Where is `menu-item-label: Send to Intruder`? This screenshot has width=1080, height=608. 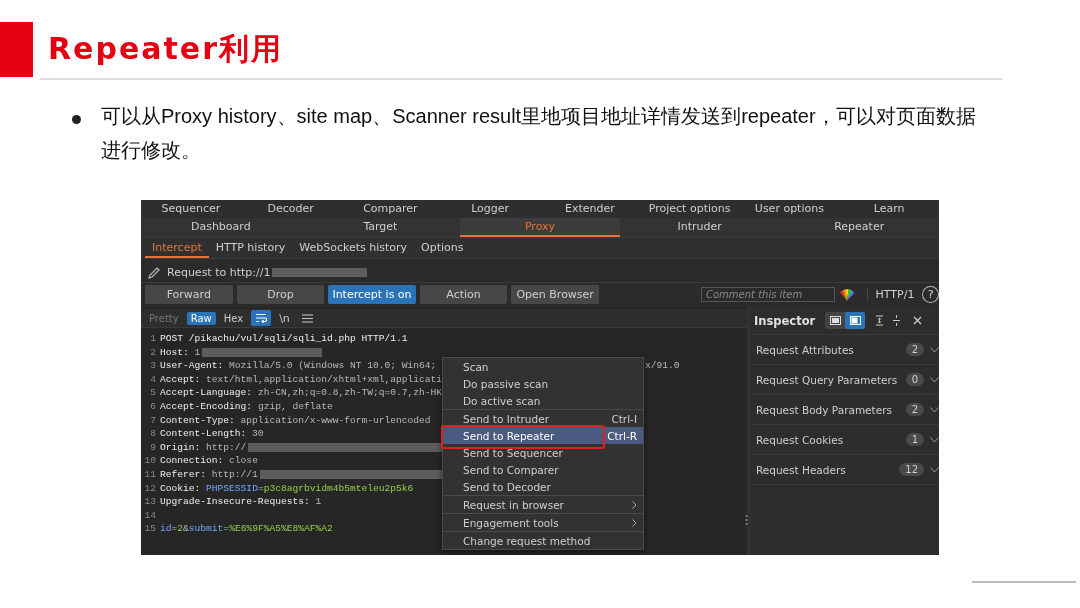 menu-item-label: Send to Intruder is located at coordinates (506, 418).